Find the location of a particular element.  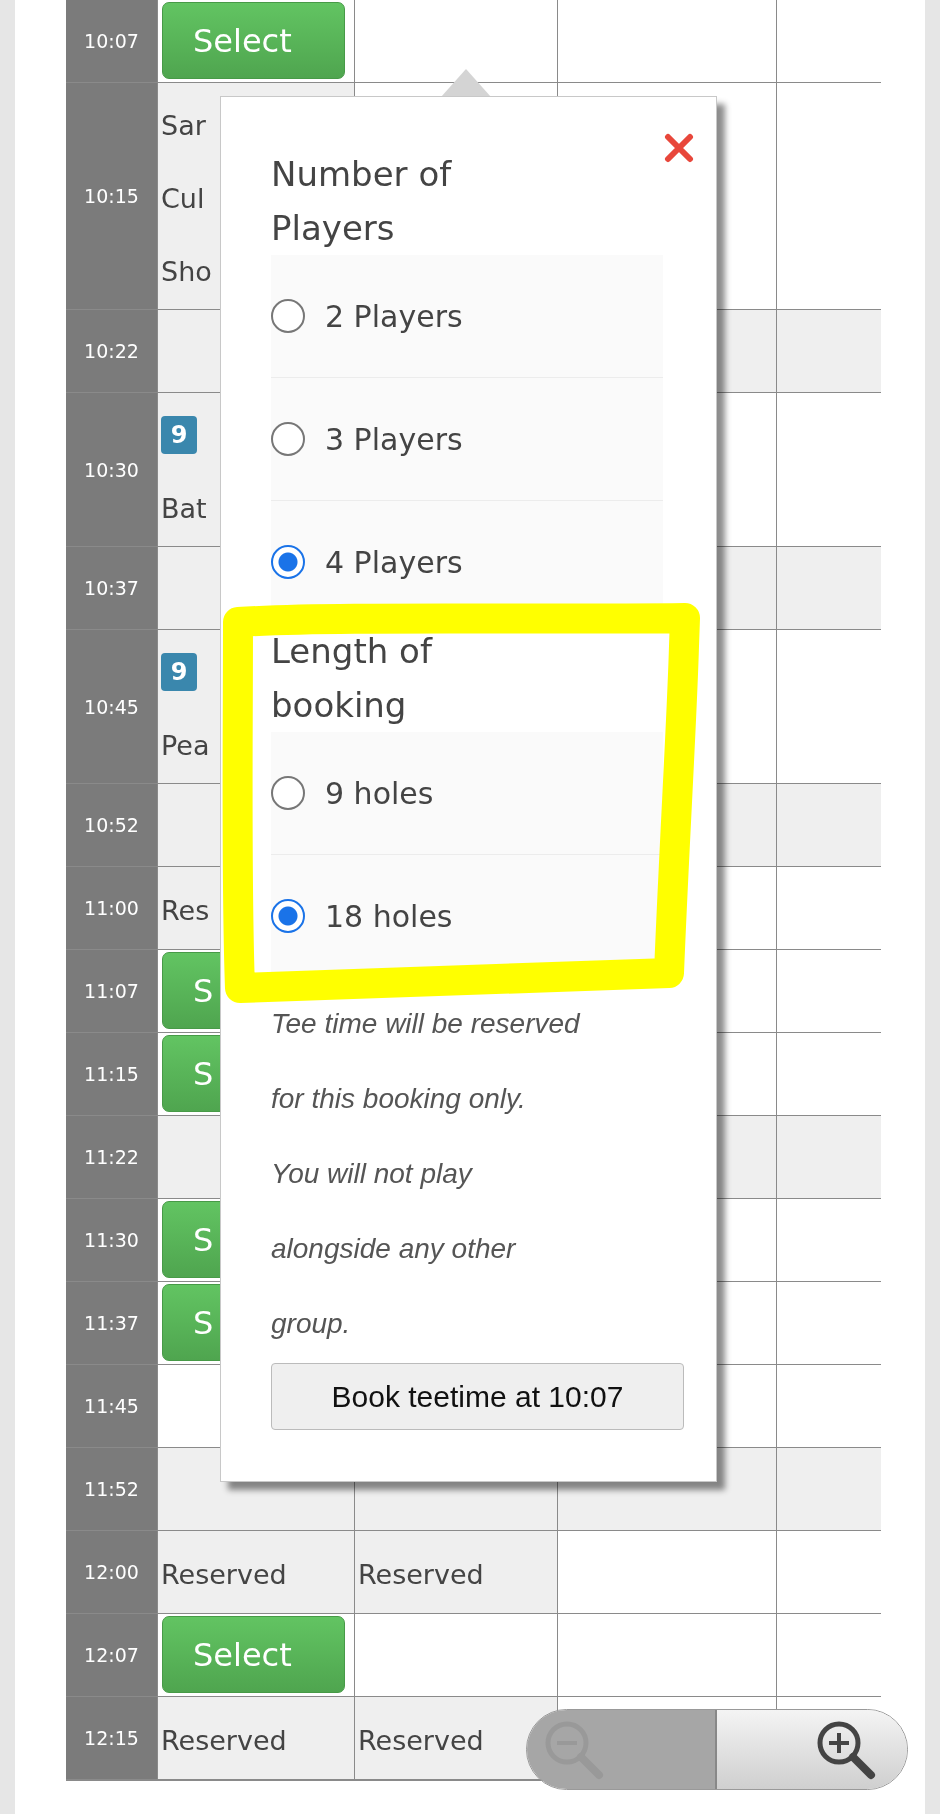

radio-option: 2 Players is located at coordinates (467, 316).